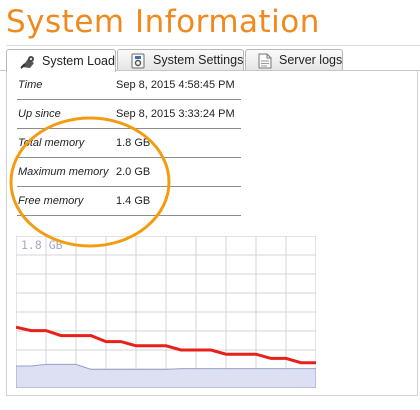  I want to click on table-row: Free memory 1.4 GB, so click(129, 201).